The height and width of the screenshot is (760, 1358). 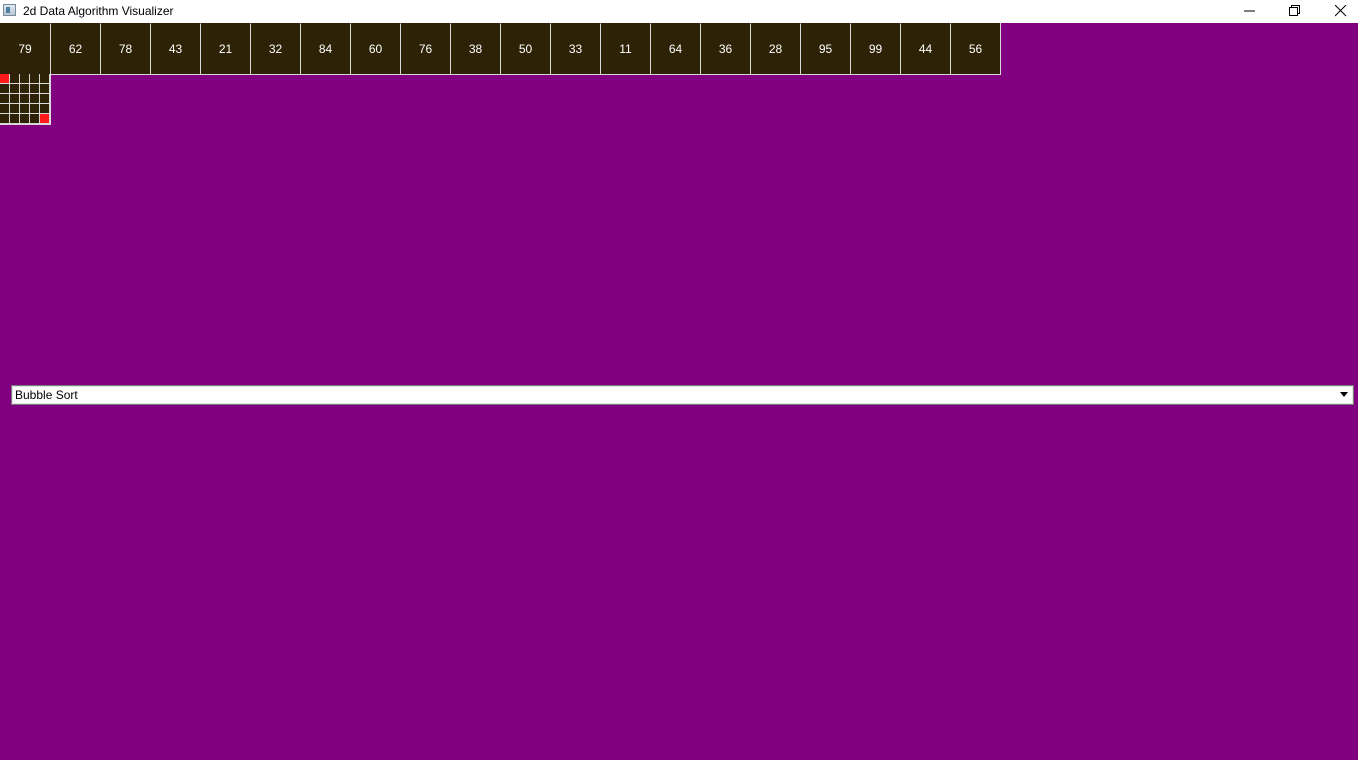 What do you see at coordinates (575, 48) in the screenshot?
I see `array-cell: 33` at bounding box center [575, 48].